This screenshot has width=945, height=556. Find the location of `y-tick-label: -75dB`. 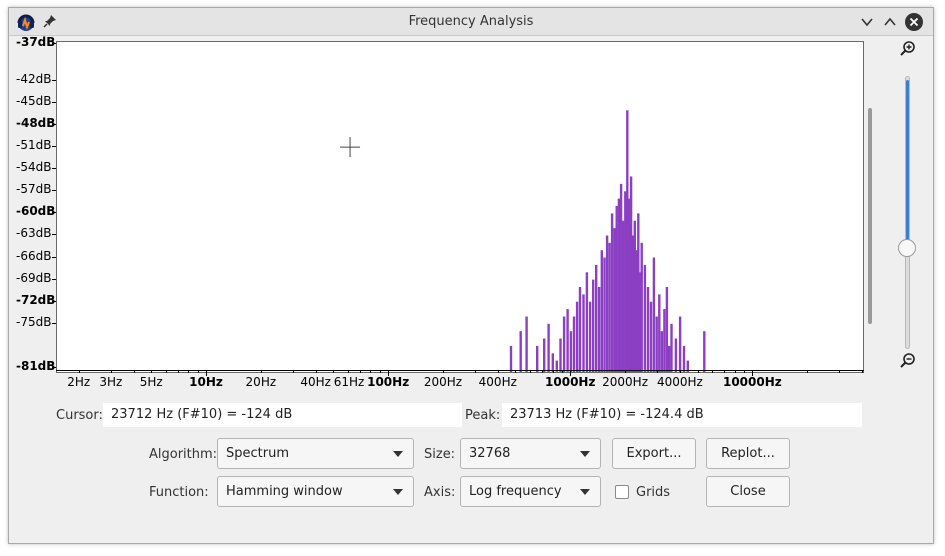

y-tick-label: -75dB is located at coordinates (34, 321).